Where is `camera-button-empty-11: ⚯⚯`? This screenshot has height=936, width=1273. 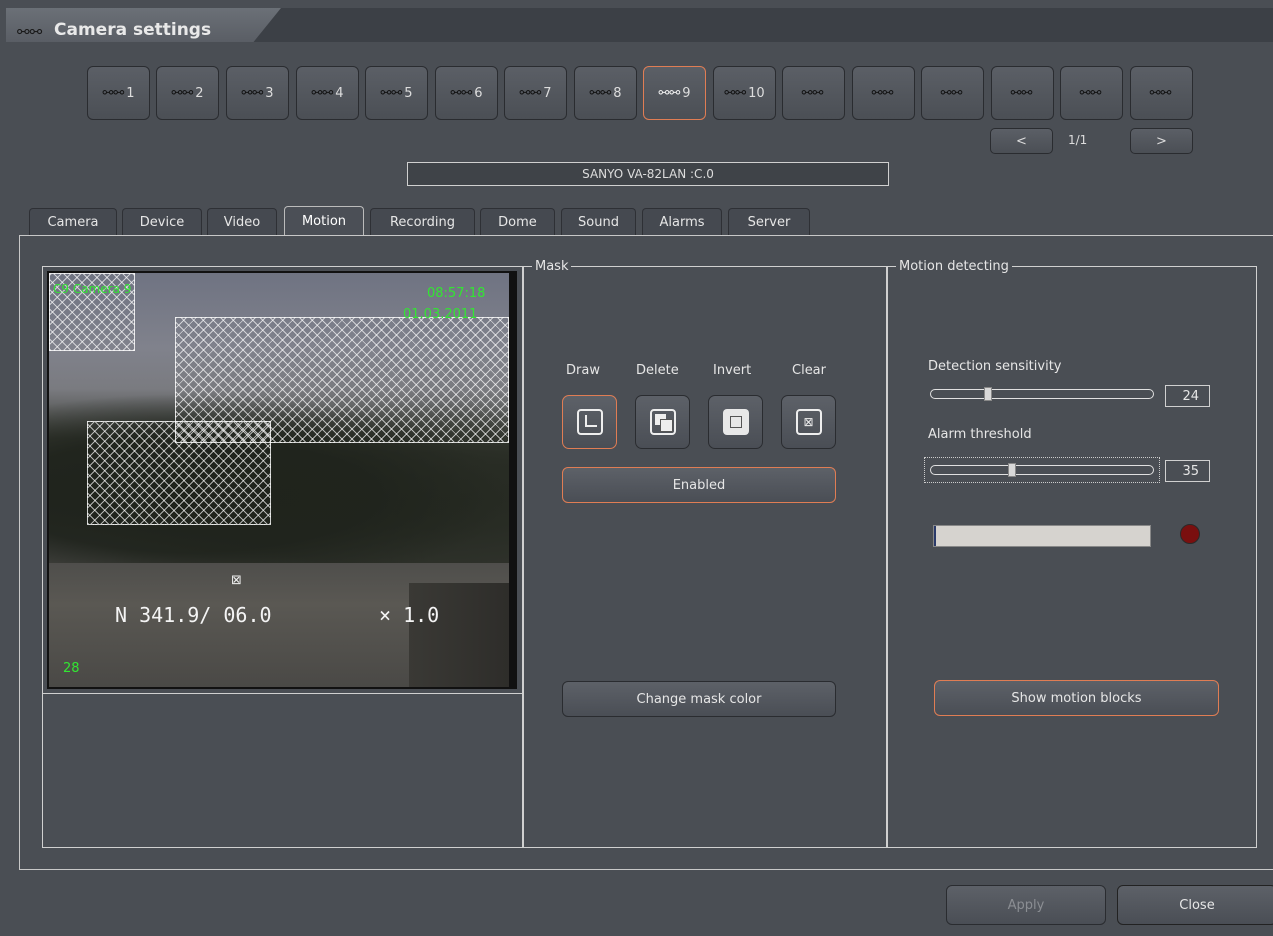 camera-button-empty-11: ⚯⚯ is located at coordinates (813, 93).